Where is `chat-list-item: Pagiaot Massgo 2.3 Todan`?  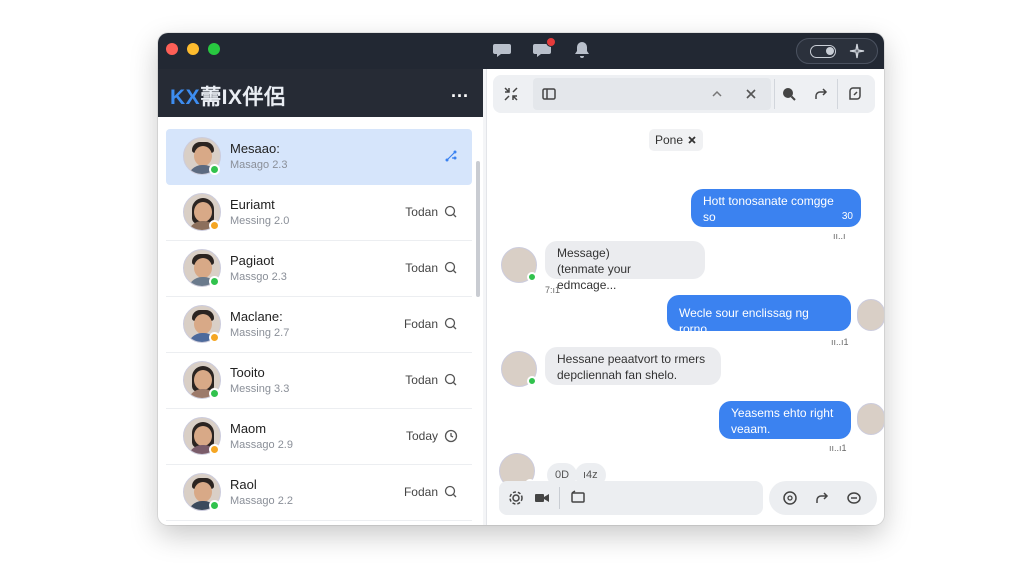 chat-list-item: Pagiaot Massgo 2.3 Todan is located at coordinates (319, 269).